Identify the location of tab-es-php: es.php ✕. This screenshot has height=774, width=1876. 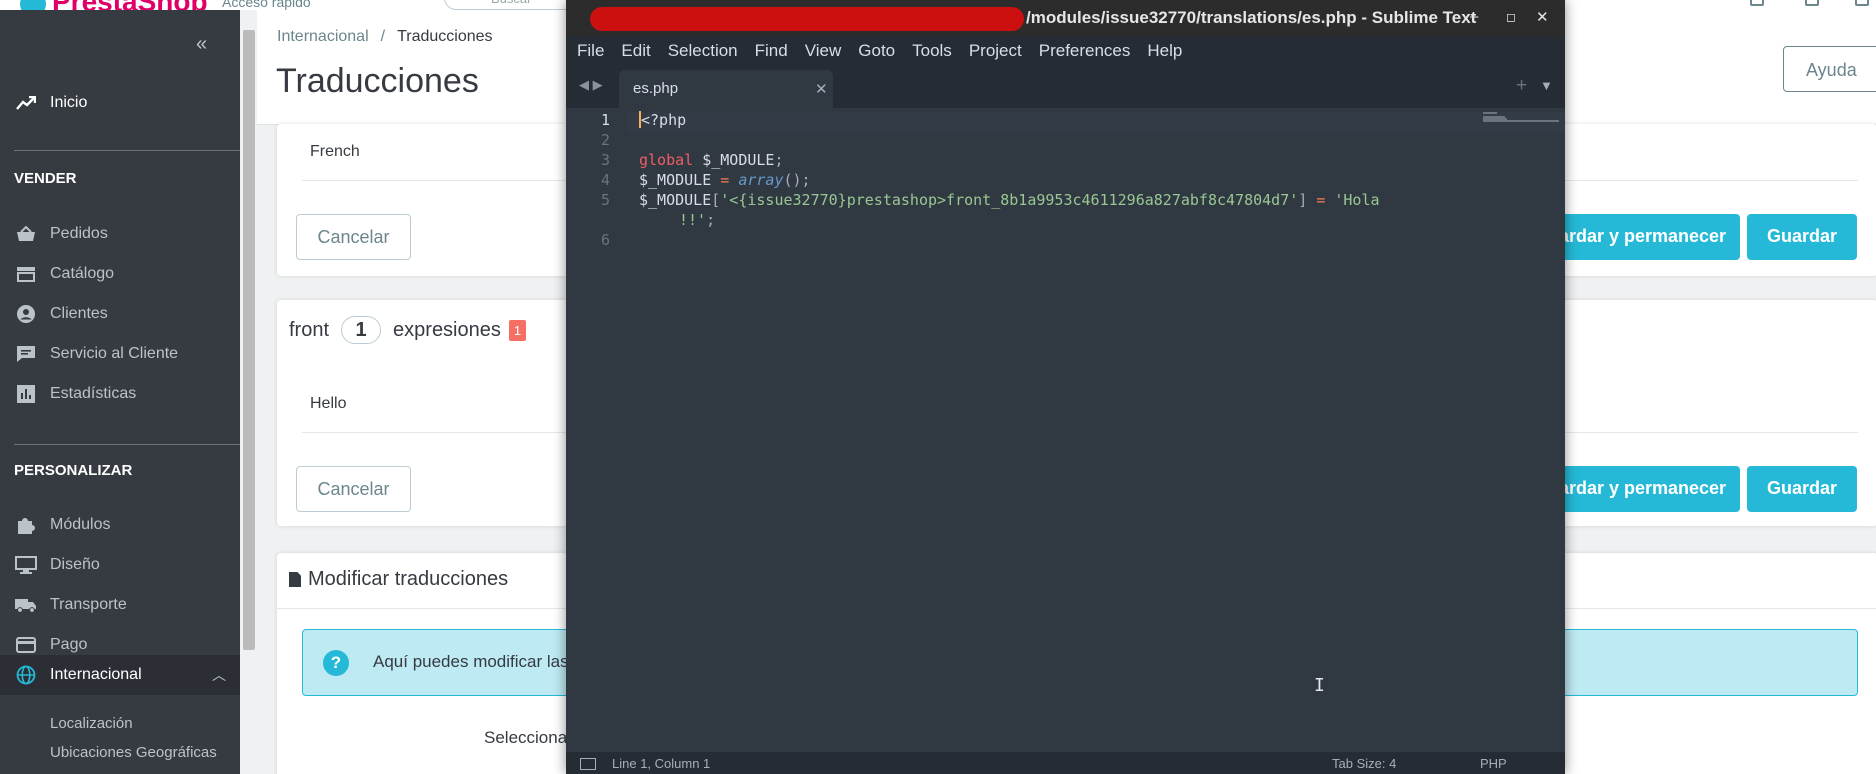
(726, 89).